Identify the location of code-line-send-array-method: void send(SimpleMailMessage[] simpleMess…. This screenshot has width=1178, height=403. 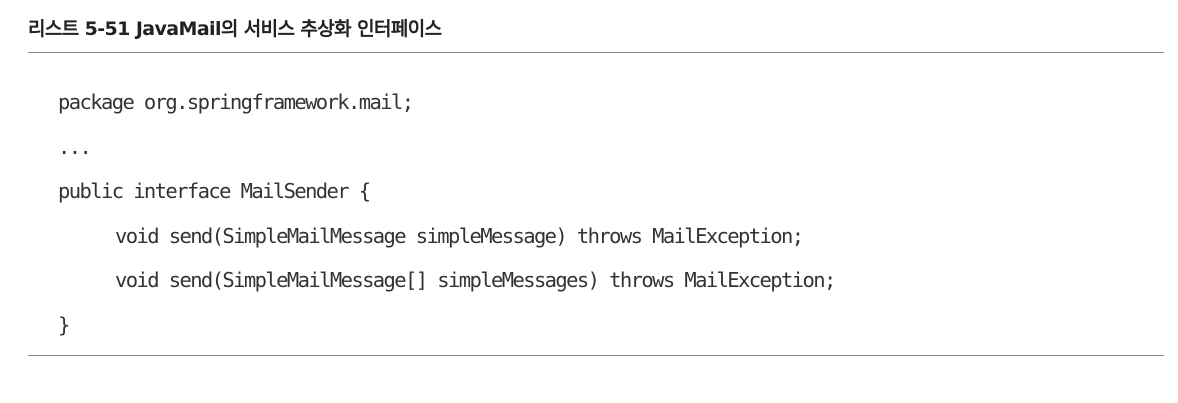
(475, 280).